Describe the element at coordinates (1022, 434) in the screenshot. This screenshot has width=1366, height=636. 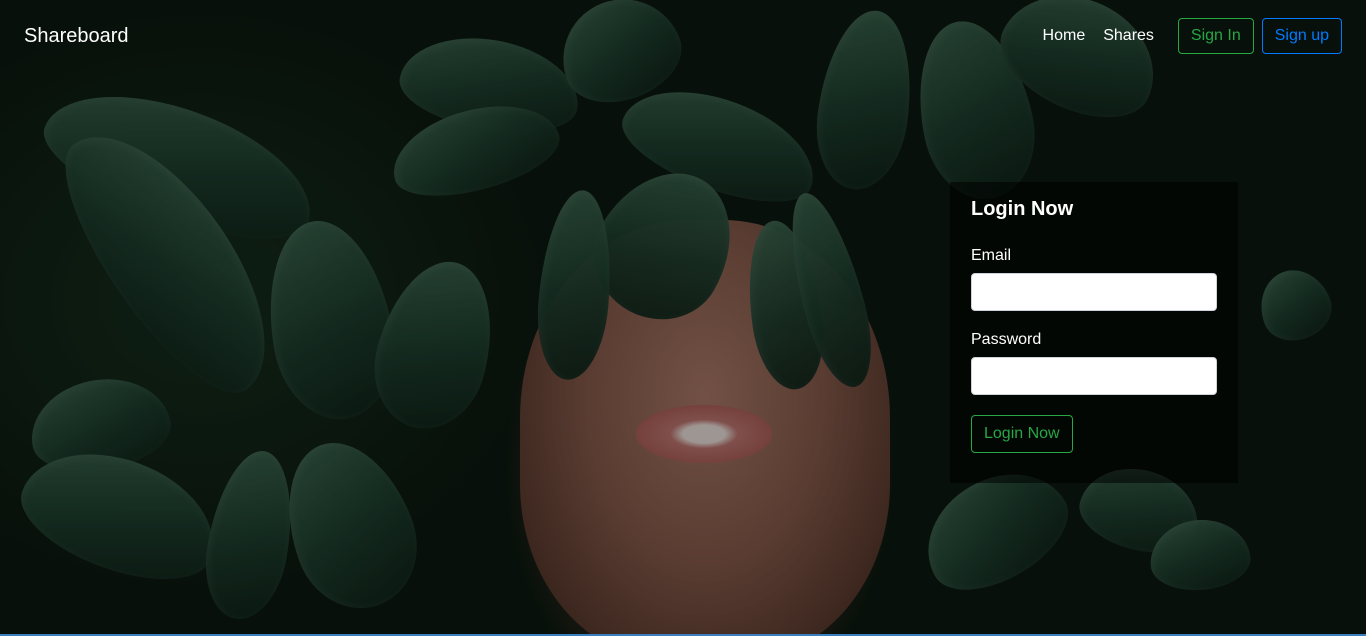
I see `login-submit-button: Login Now` at that location.